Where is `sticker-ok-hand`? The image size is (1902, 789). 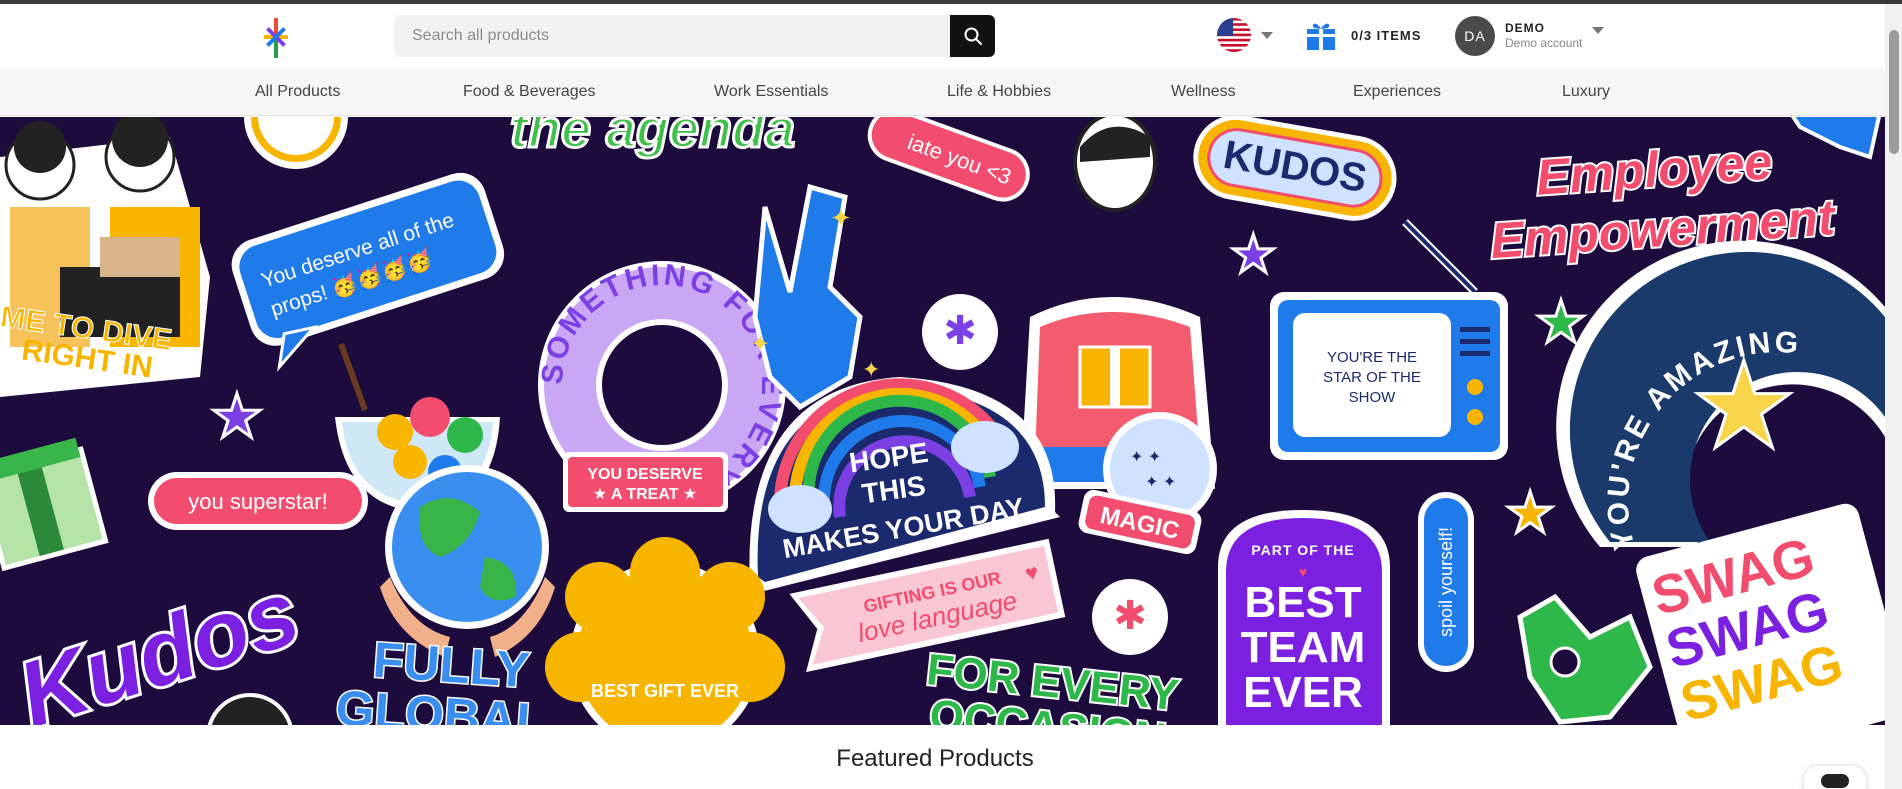
sticker-ok-hand is located at coordinates (1585, 659).